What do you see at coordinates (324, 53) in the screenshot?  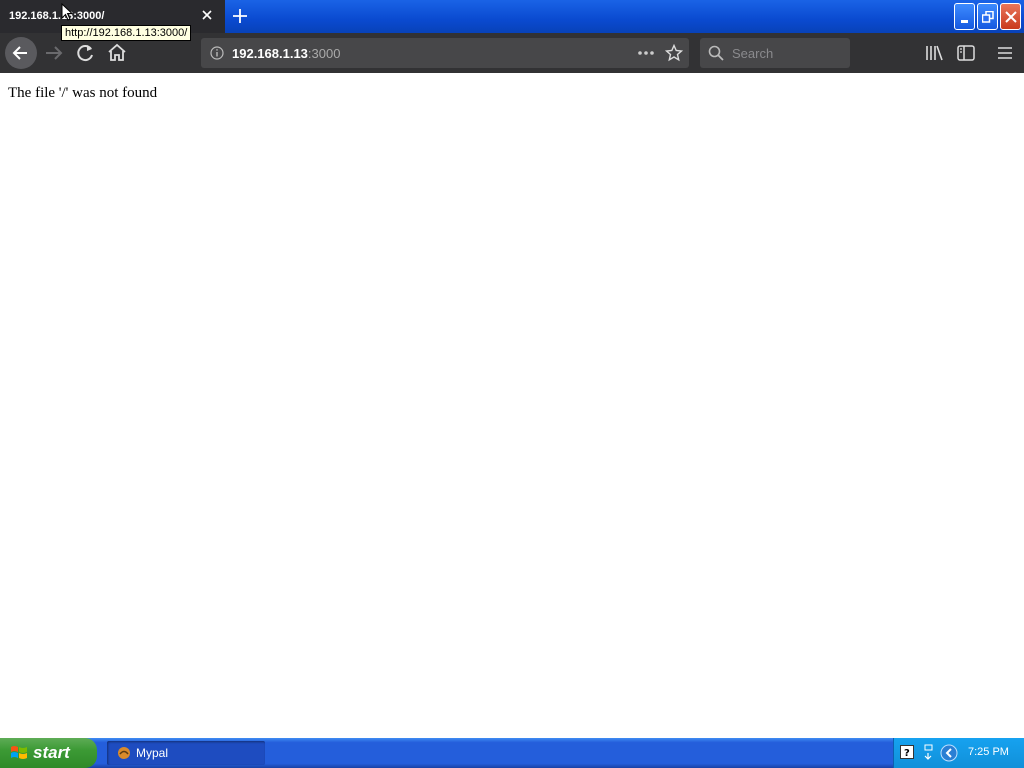 I see `url-port: :3000` at bounding box center [324, 53].